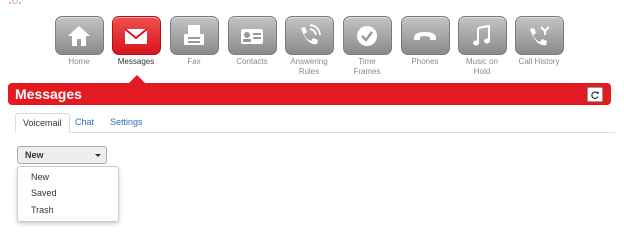  Describe the element at coordinates (62, 155) in the screenshot. I see `message-filter-select: New` at that location.